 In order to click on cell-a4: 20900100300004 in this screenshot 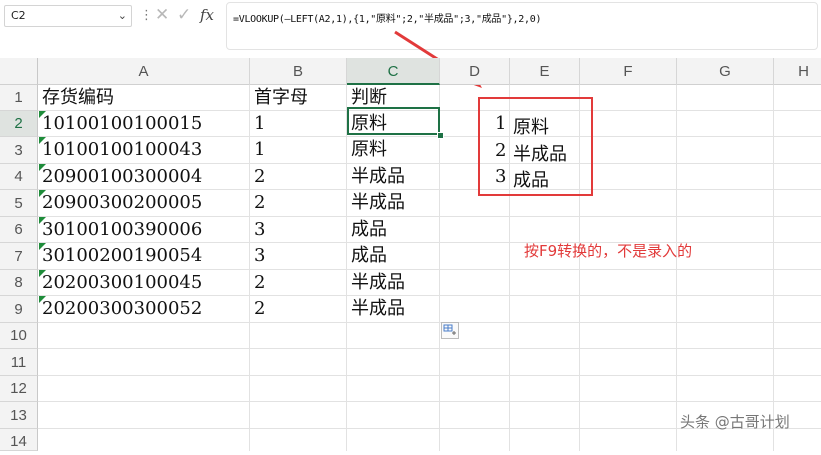, I will do `click(122, 177)`.